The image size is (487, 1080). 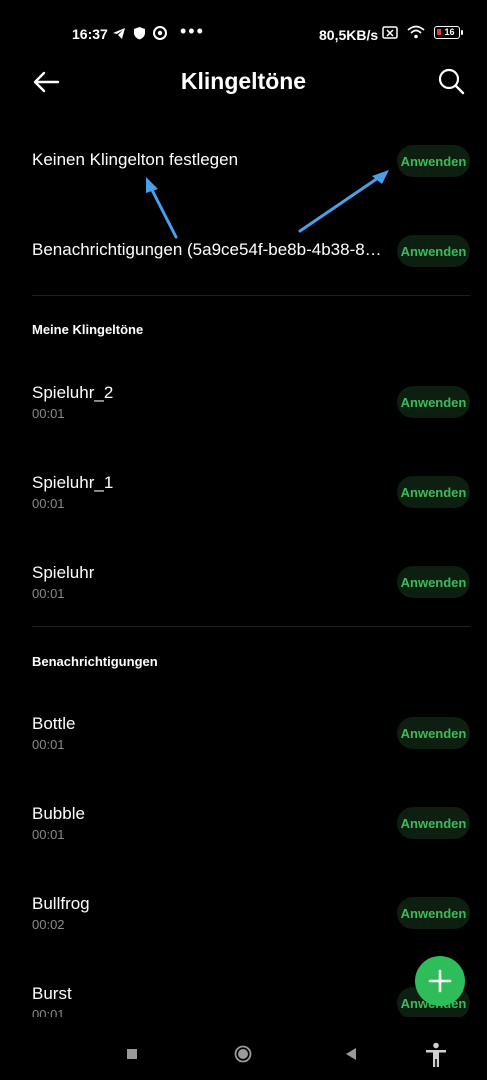 What do you see at coordinates (351, 1054) in the screenshot?
I see `back-triangle-icon` at bounding box center [351, 1054].